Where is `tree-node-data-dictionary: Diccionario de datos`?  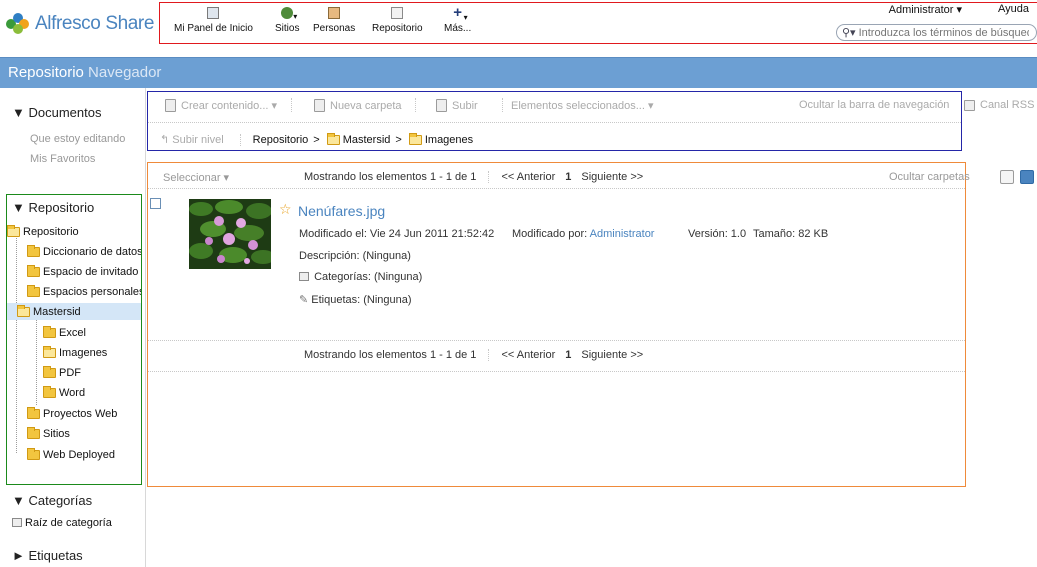
tree-node-data-dictionary: Diccionario de datos is located at coordinates (84, 251).